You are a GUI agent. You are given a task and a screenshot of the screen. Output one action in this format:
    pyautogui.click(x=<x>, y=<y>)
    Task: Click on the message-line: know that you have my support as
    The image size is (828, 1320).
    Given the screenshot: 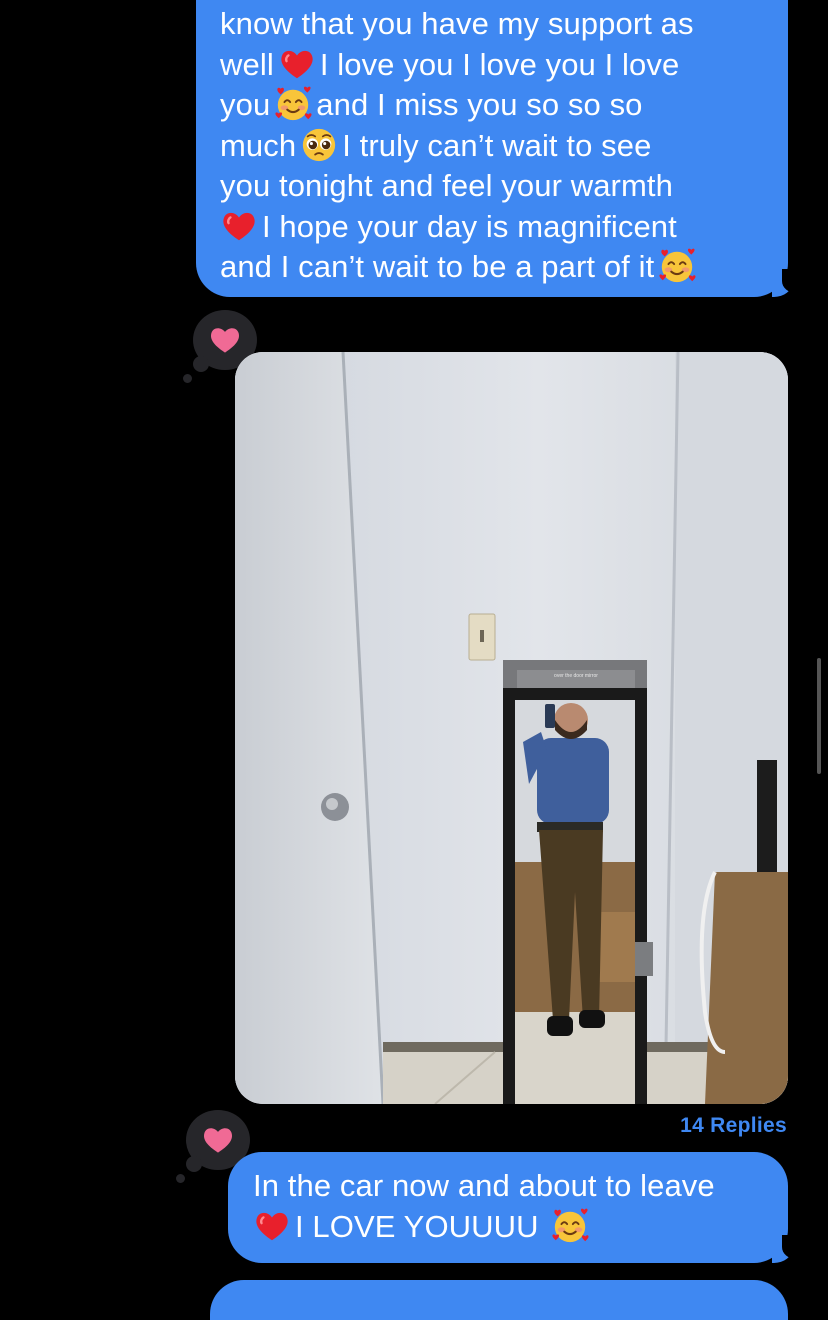 What is the action you would take?
    pyautogui.click(x=457, y=23)
    